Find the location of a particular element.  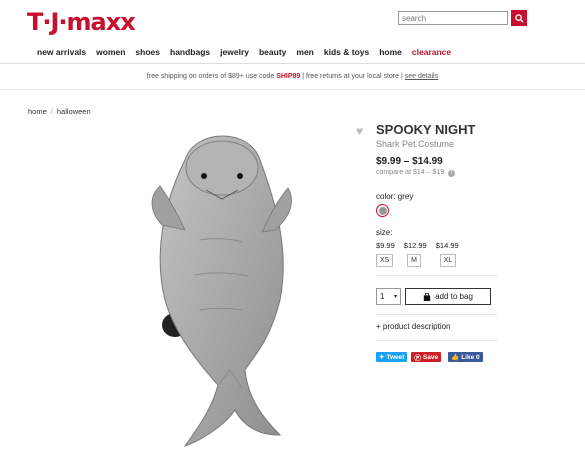

color-label: color: grey is located at coordinates (395, 196).